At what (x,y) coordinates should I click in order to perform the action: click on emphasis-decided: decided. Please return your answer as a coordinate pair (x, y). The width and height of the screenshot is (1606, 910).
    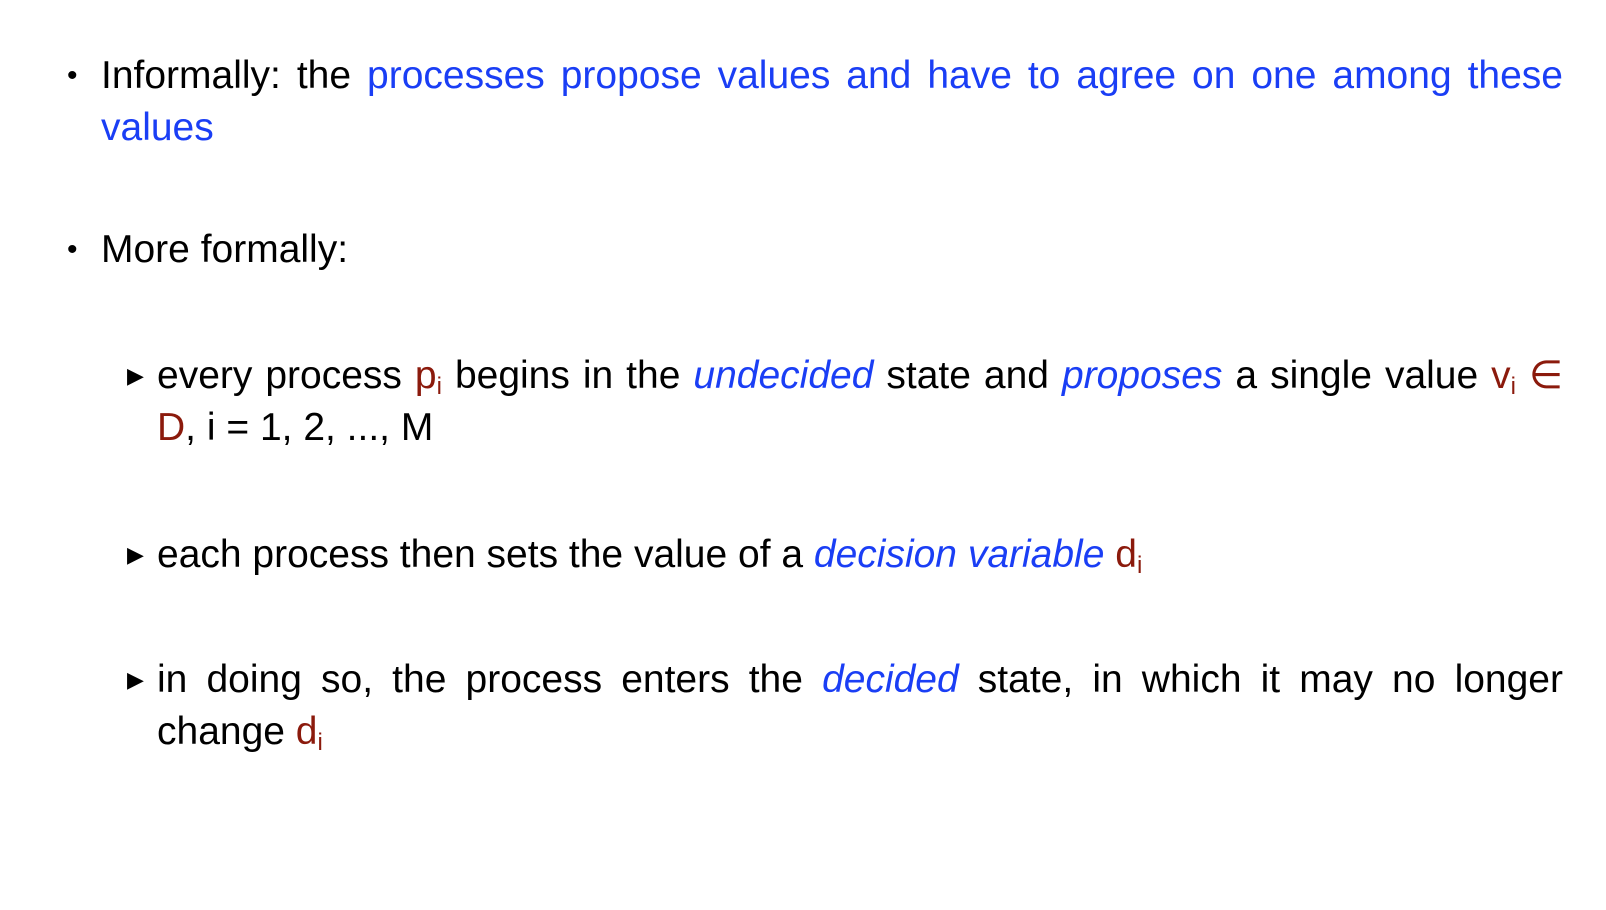
    Looking at the image, I should click on (890, 679).